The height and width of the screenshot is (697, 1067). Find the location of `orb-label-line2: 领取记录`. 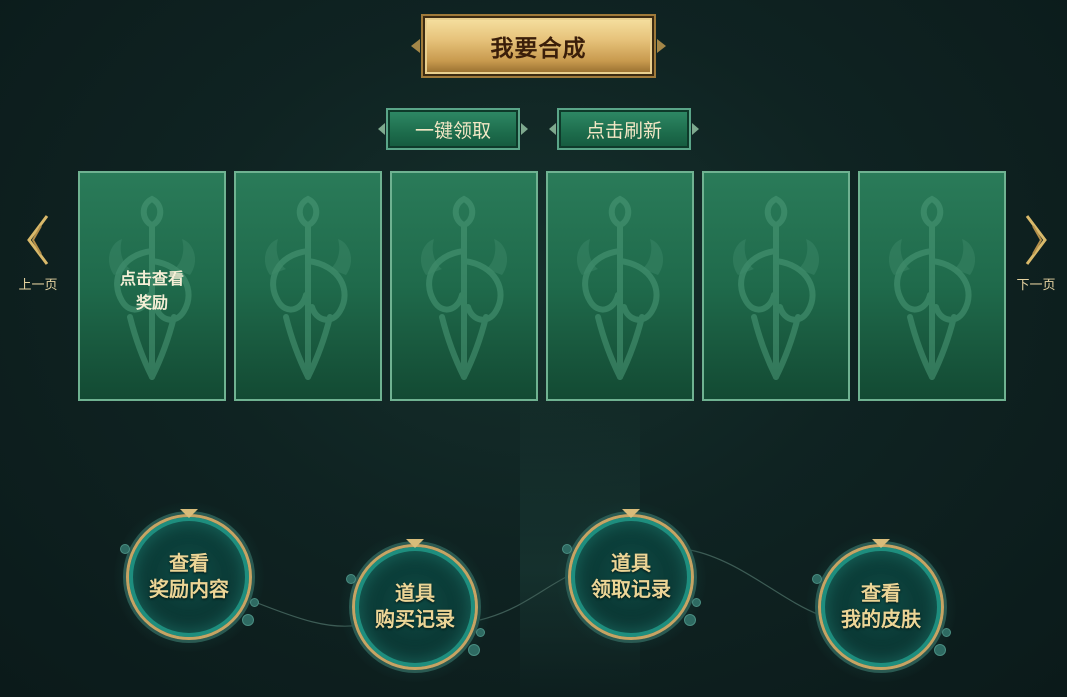

orb-label-line2: 领取记录 is located at coordinates (631, 589).